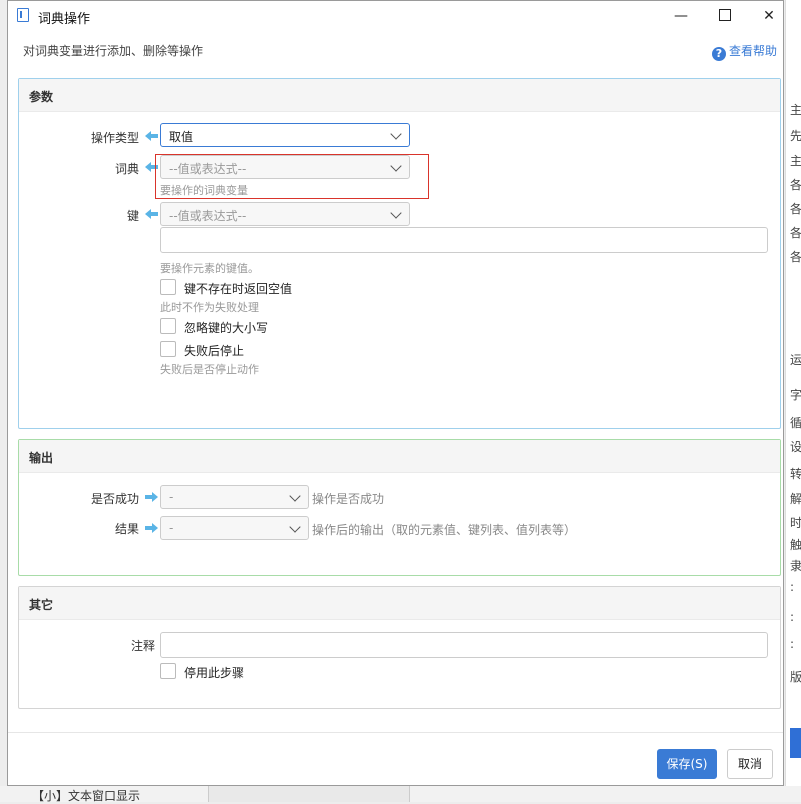 The width and height of the screenshot is (801, 804). Describe the element at coordinates (181, 137) in the screenshot. I see `operation-type-value: 取值` at that location.